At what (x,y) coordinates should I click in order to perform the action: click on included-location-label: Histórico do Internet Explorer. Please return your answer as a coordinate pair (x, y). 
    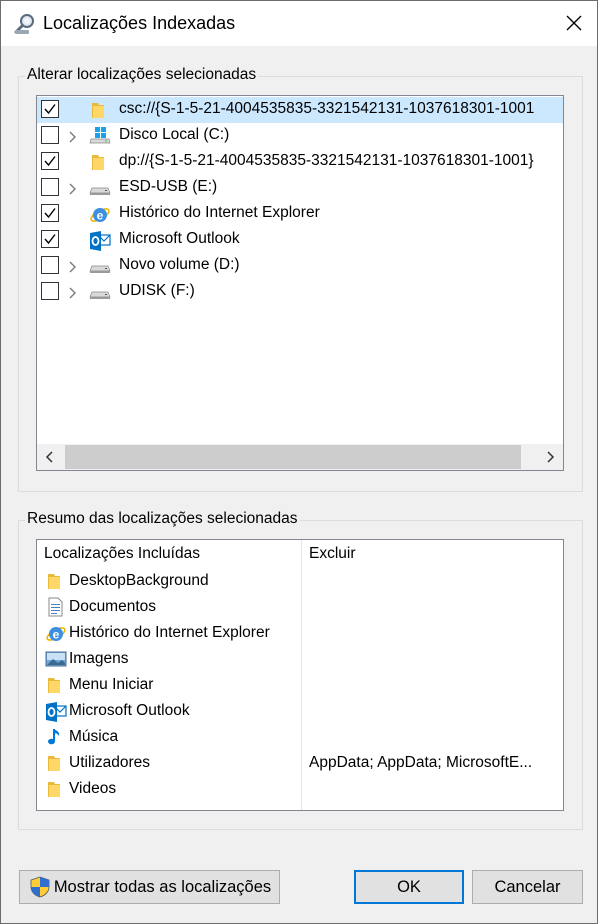
    Looking at the image, I should click on (169, 632).